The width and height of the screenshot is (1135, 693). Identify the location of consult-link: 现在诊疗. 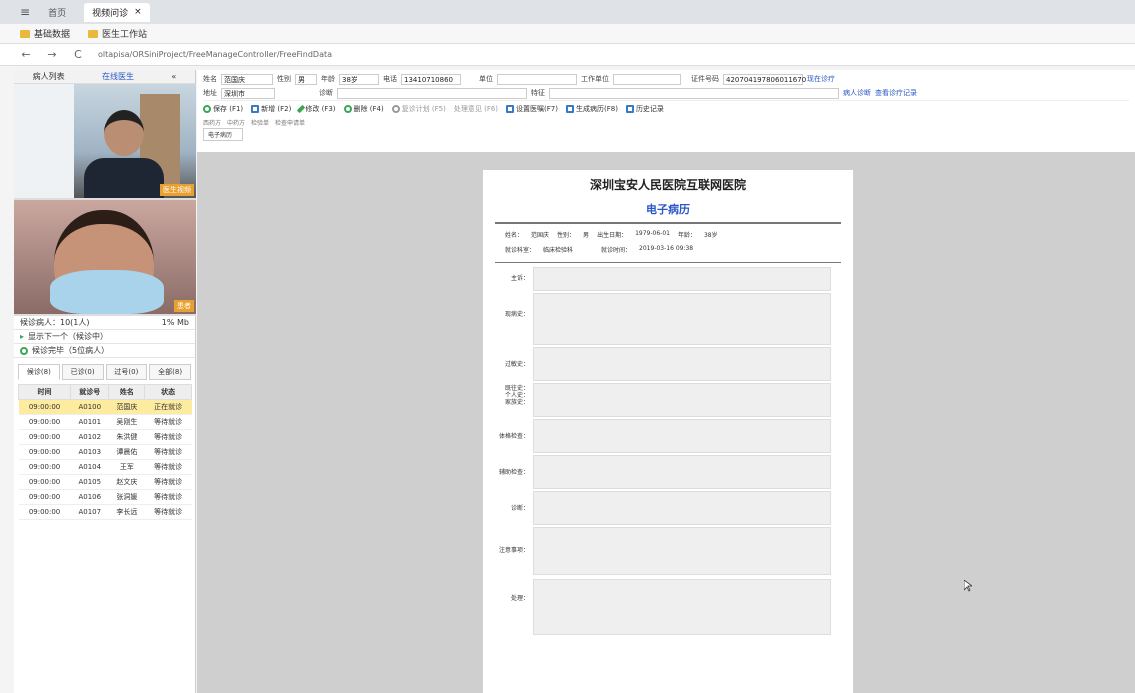
(821, 79).